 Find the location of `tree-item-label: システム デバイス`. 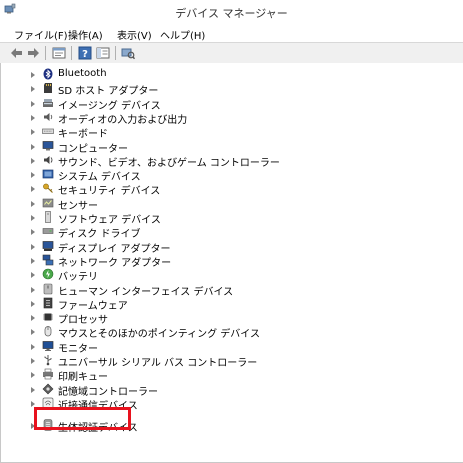

tree-item-label: システム デバイス is located at coordinates (99, 178).